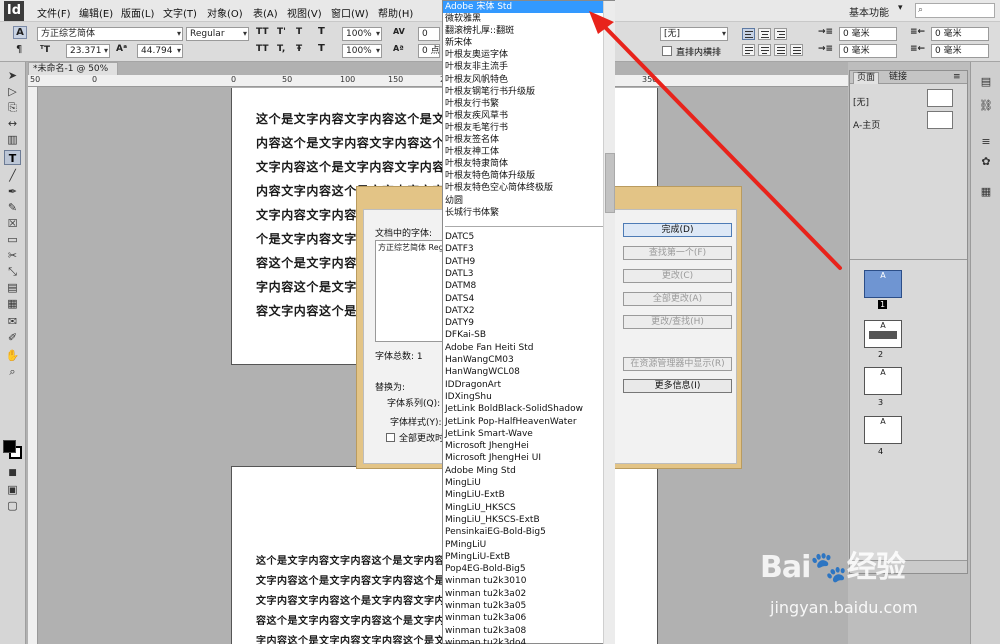 This screenshot has height=644, width=1000. What do you see at coordinates (485, 618) in the screenshot?
I see `font-option: winman tu2k3a06` at bounding box center [485, 618].